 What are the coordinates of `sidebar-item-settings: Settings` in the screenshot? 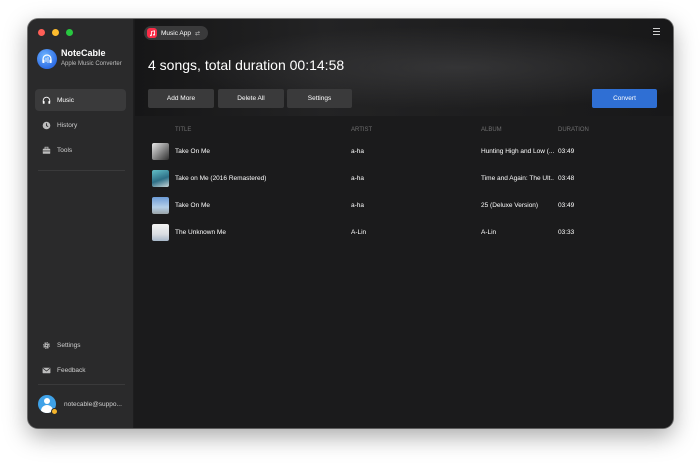 It's located at (80, 345).